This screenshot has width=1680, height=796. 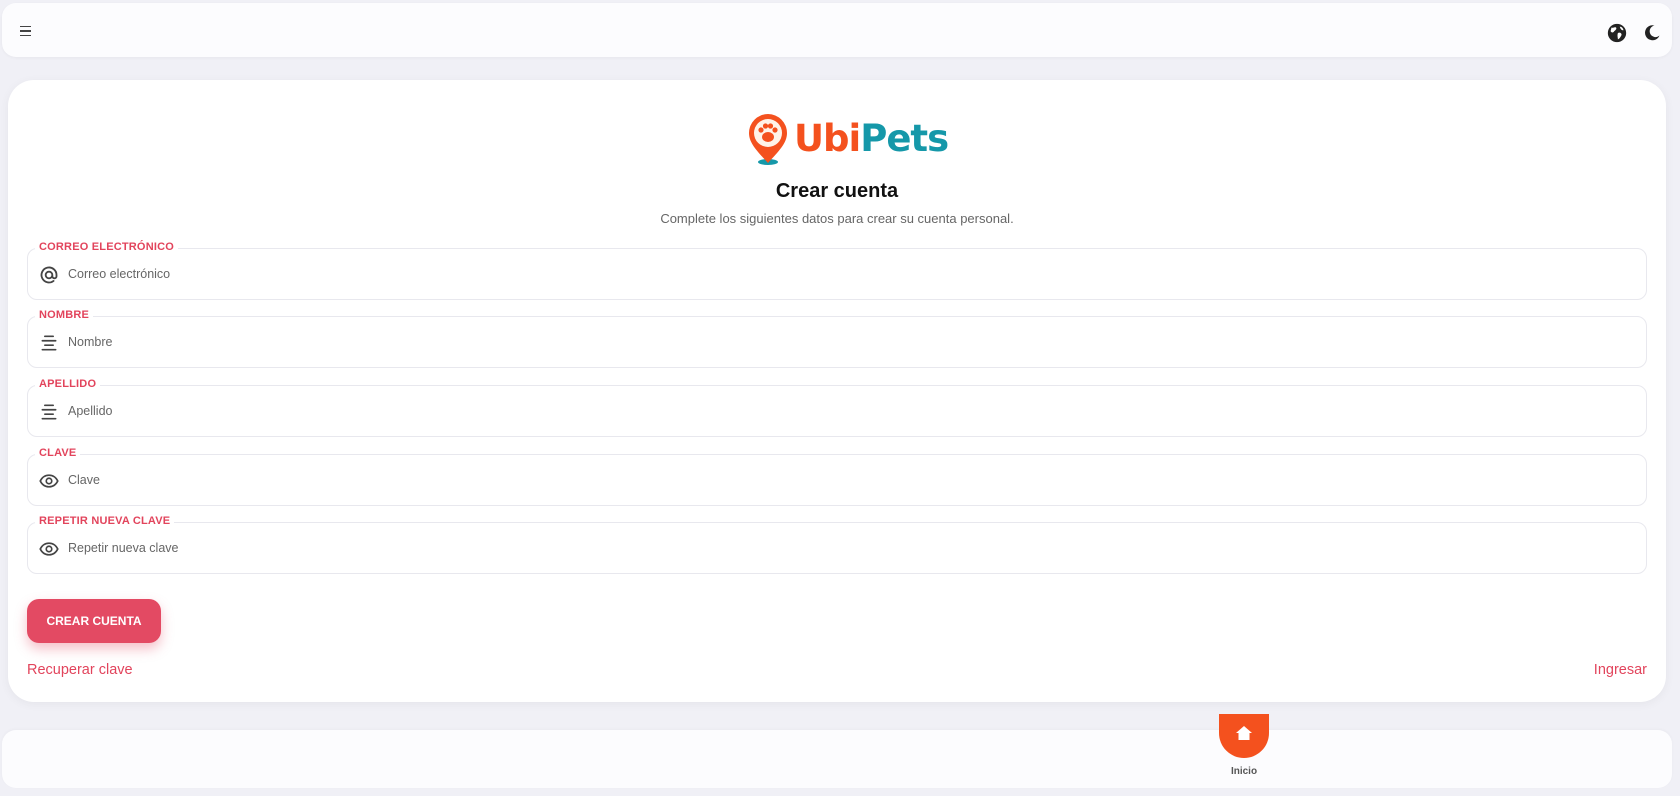 I want to click on email-input, so click(x=848, y=274).